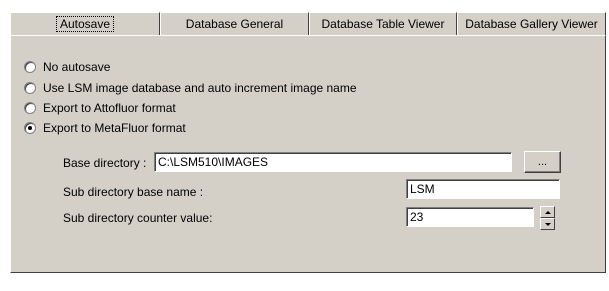 This screenshot has height=291, width=609. I want to click on counter-spinner, so click(547, 218).